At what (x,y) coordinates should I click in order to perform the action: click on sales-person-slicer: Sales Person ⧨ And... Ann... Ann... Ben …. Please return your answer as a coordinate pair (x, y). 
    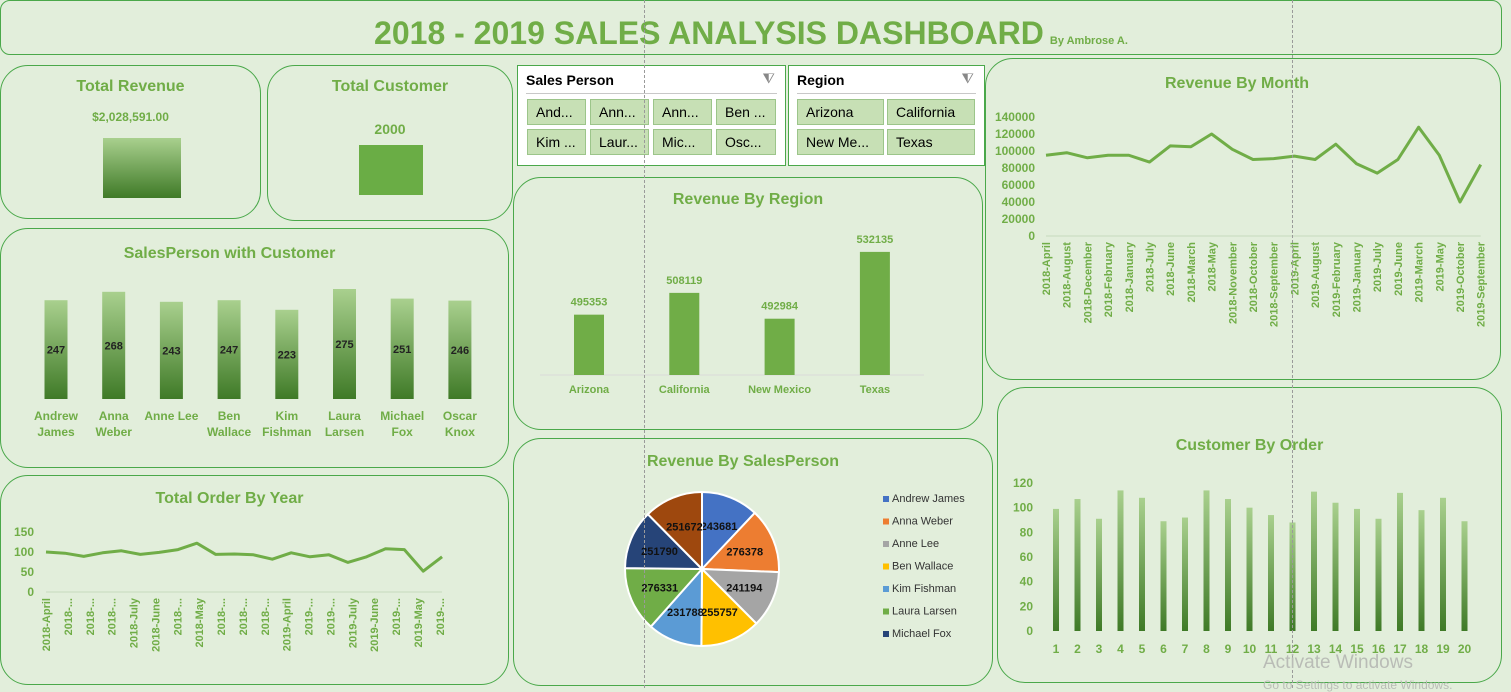
    Looking at the image, I should click on (651, 115).